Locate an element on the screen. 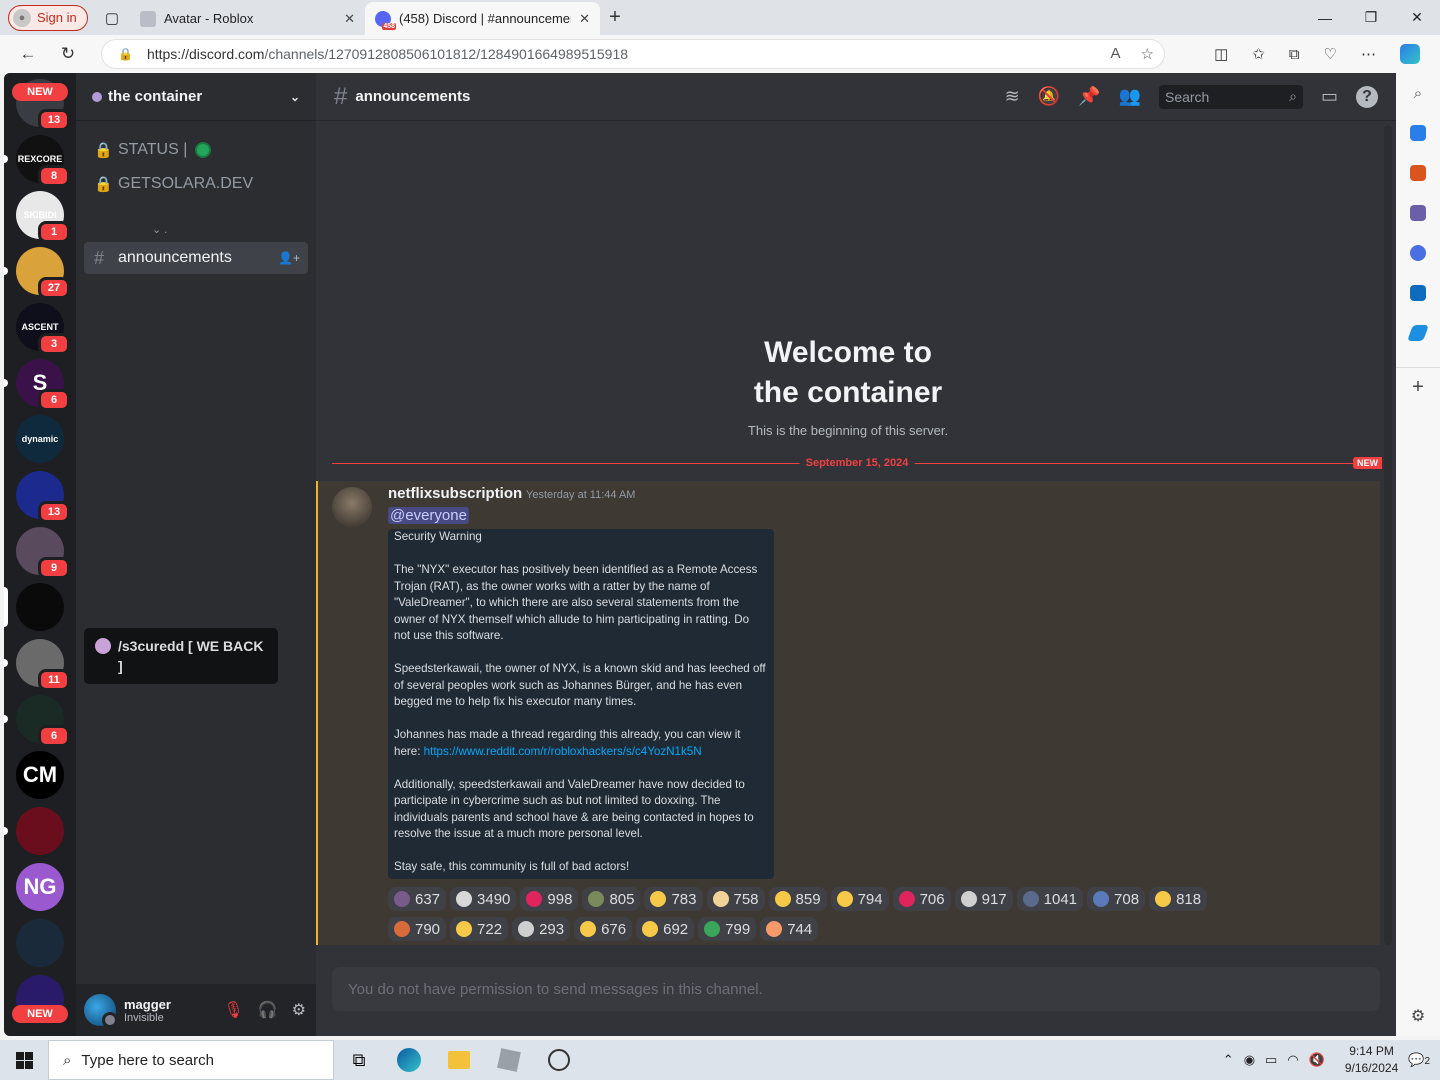 The height and width of the screenshot is (1080, 1440). reaction-peach: 744 is located at coordinates (789, 929).